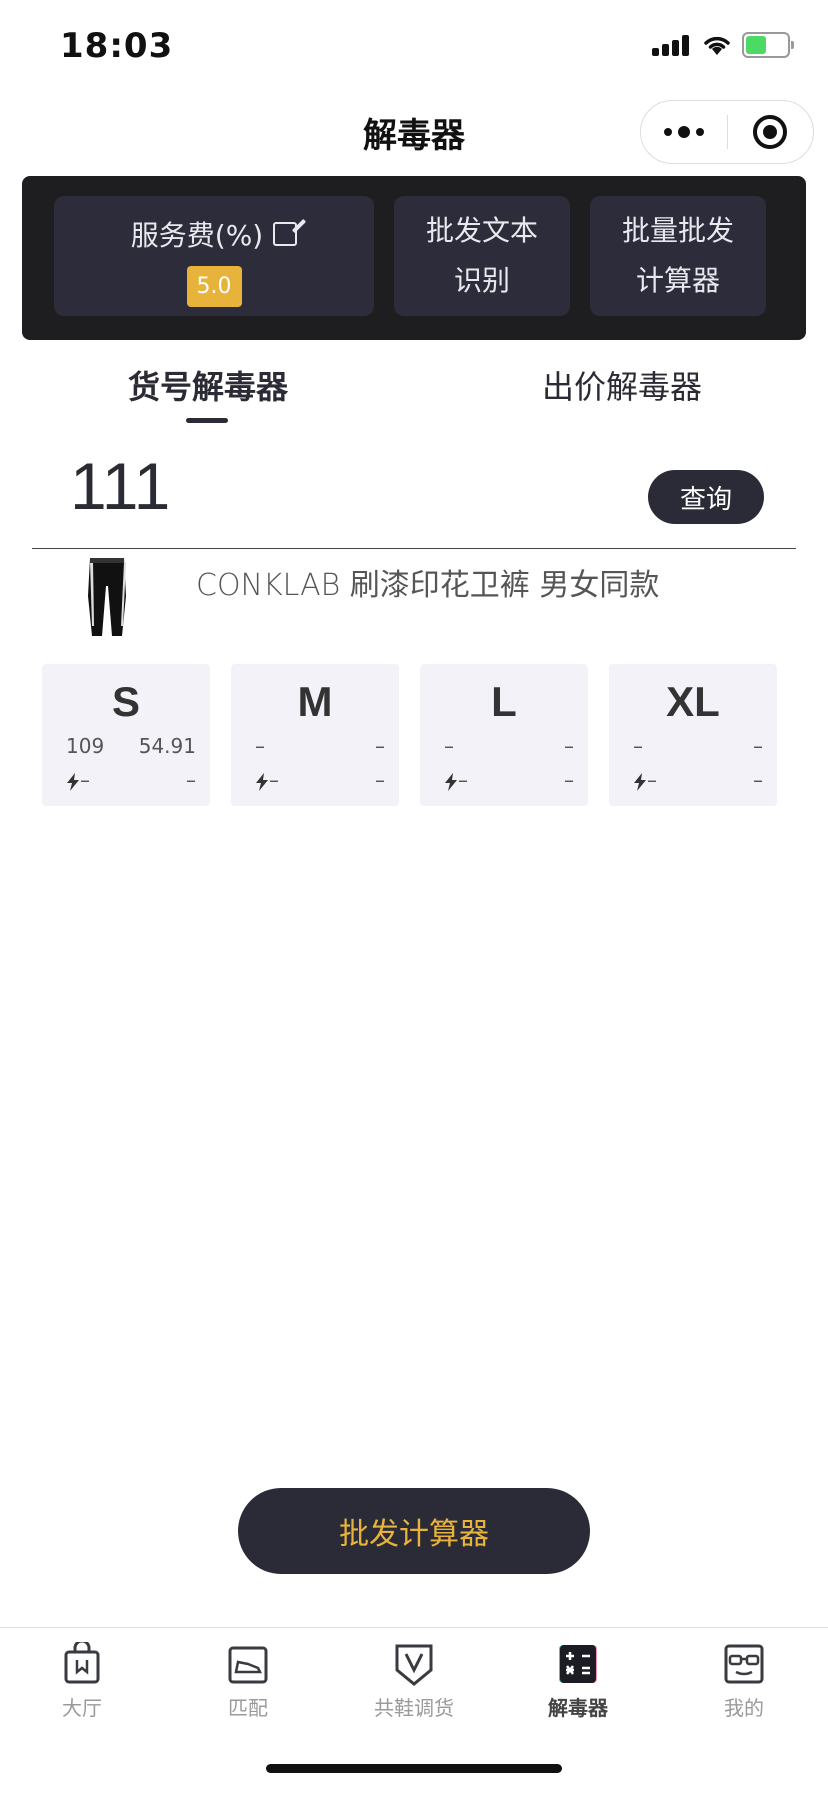  I want to click on tabbar-label: 我的, so click(744, 1708).